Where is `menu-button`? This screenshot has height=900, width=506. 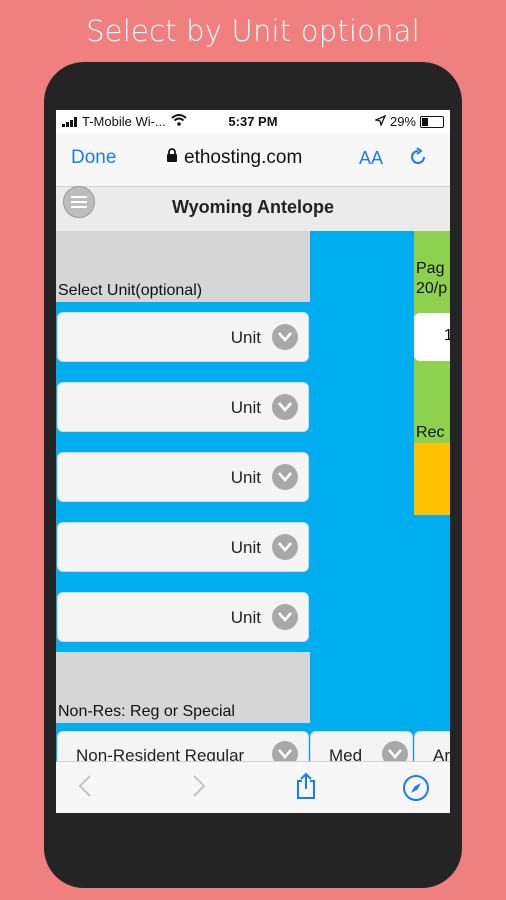
menu-button is located at coordinates (79, 202).